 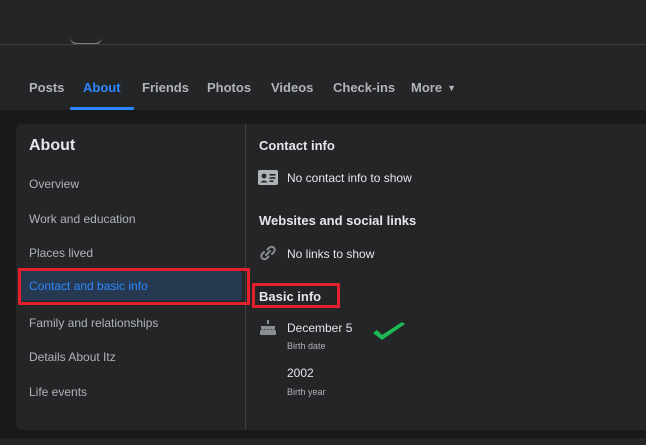 What do you see at coordinates (338, 220) in the screenshot?
I see `websites-title: Websites and social links` at bounding box center [338, 220].